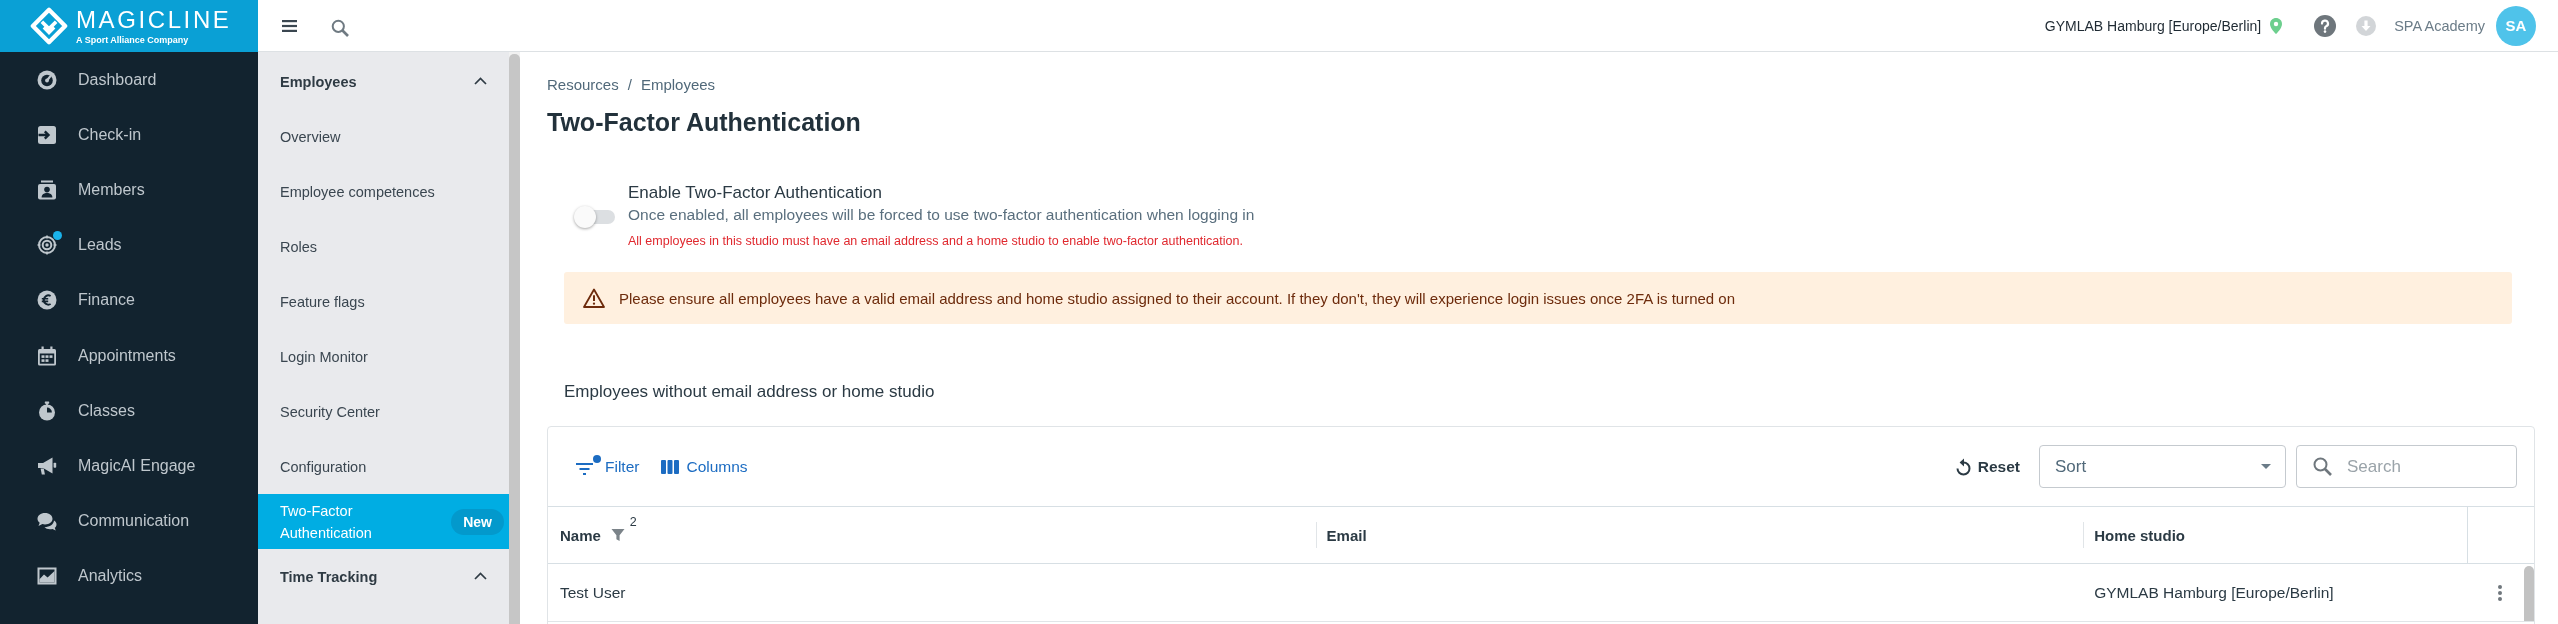  I want to click on page-title: Two-Factor Authentication, so click(704, 122).